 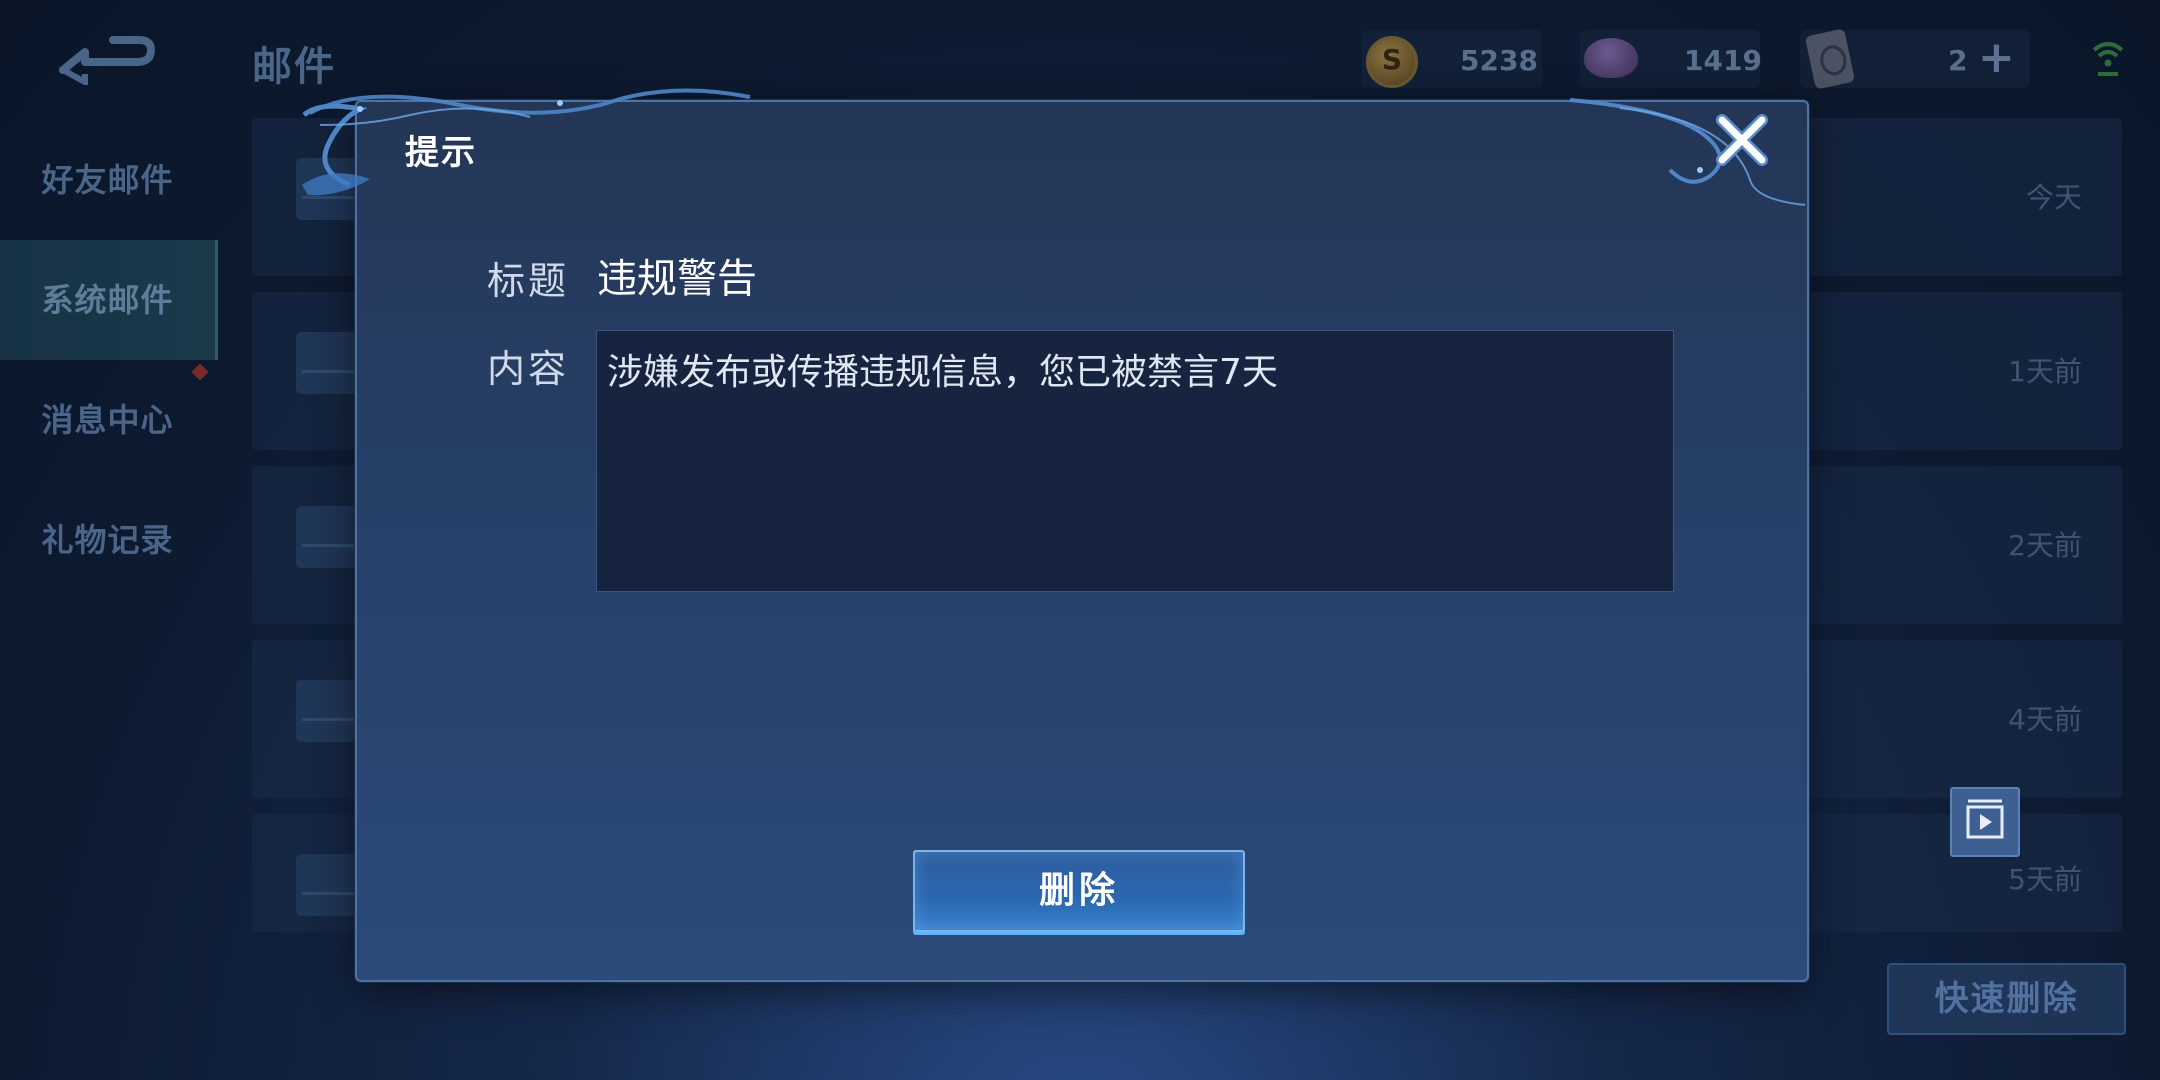 I want to click on mail-time: 2天前, so click(x=2045, y=545).